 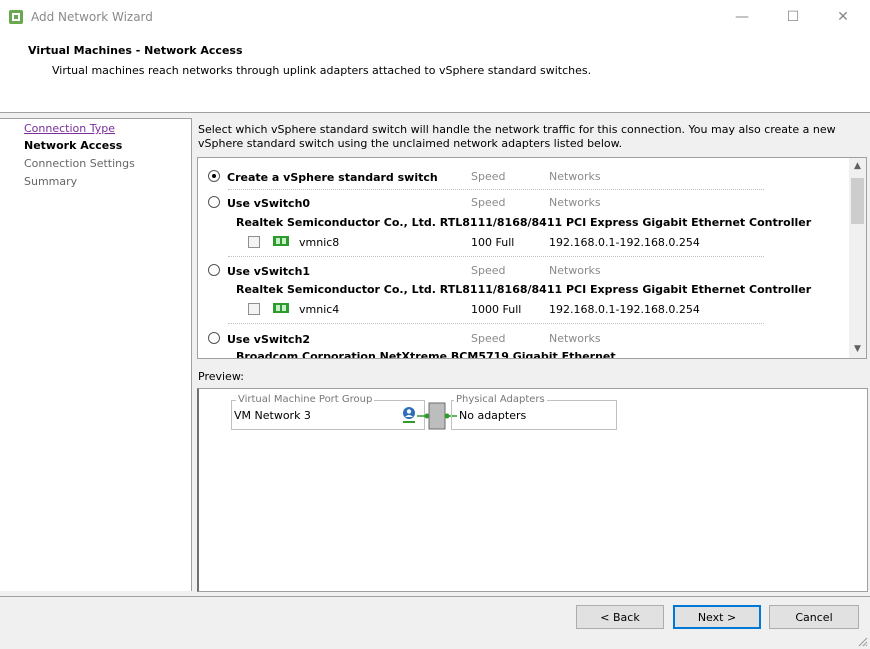 I want to click on port-group-name: VM Network 3, so click(x=272, y=415).